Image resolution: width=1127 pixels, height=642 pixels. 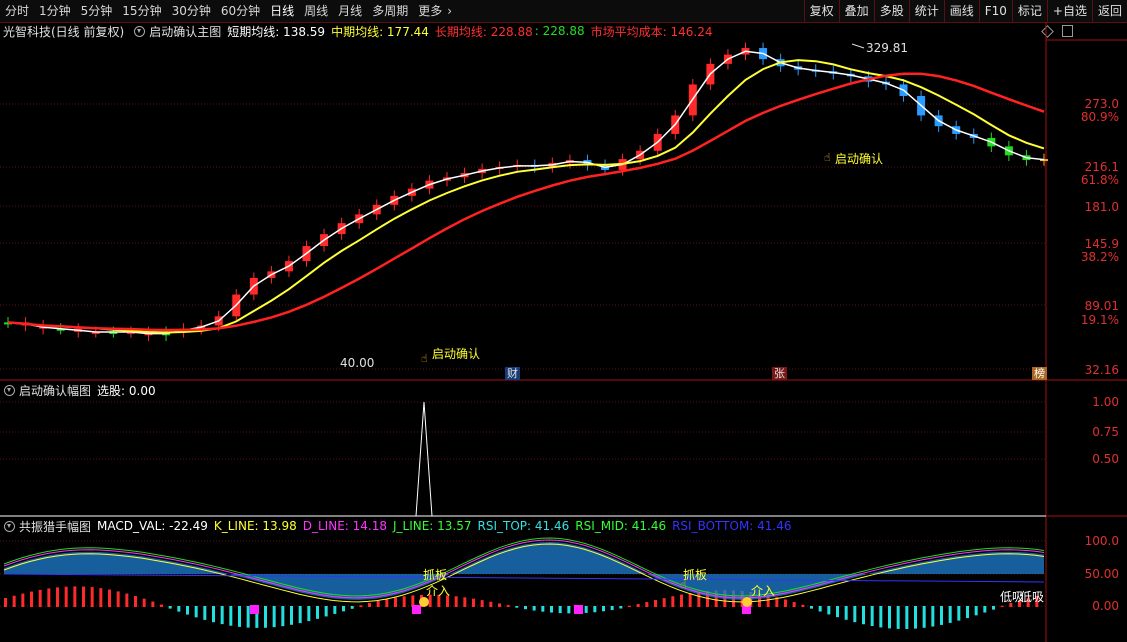 I want to click on axis-label: 181.0, so click(x=1101, y=207).